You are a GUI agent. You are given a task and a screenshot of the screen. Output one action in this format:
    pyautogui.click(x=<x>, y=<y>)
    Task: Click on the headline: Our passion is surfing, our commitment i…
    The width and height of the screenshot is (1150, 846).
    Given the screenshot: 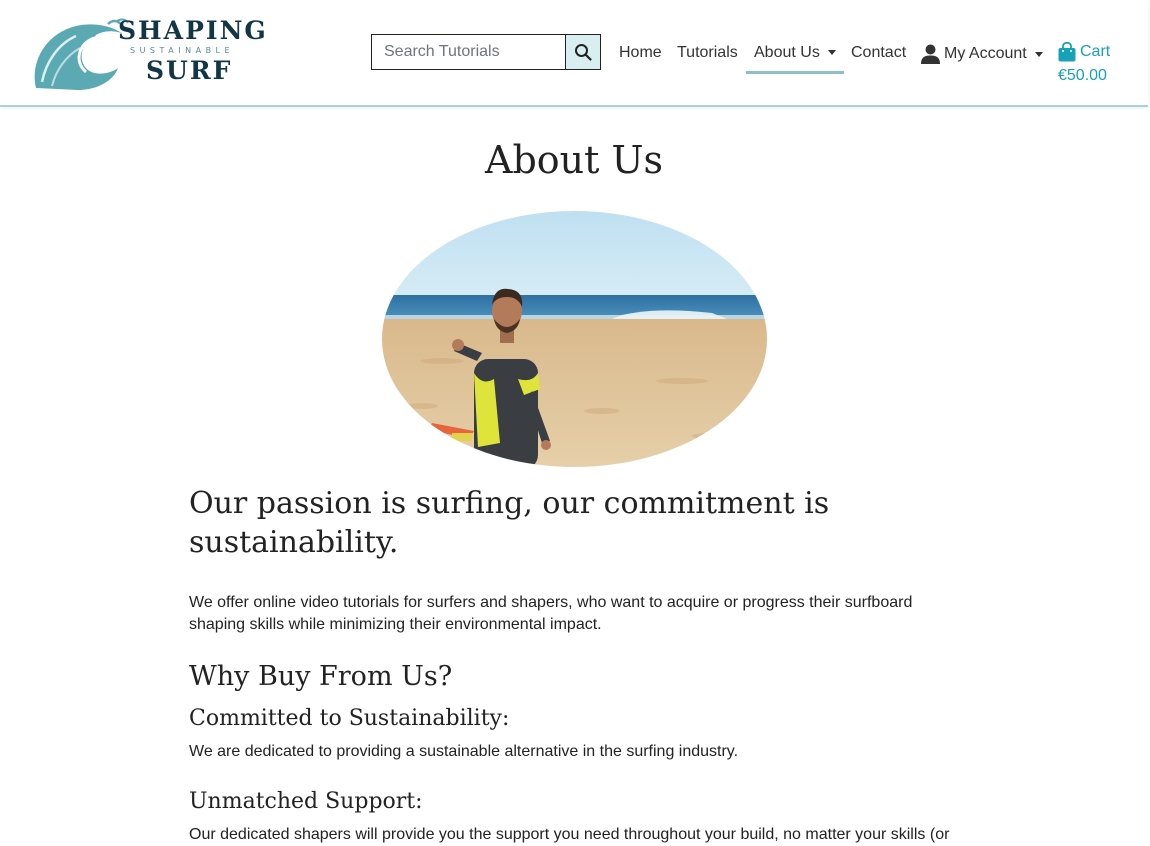 What is the action you would take?
    pyautogui.click(x=509, y=523)
    